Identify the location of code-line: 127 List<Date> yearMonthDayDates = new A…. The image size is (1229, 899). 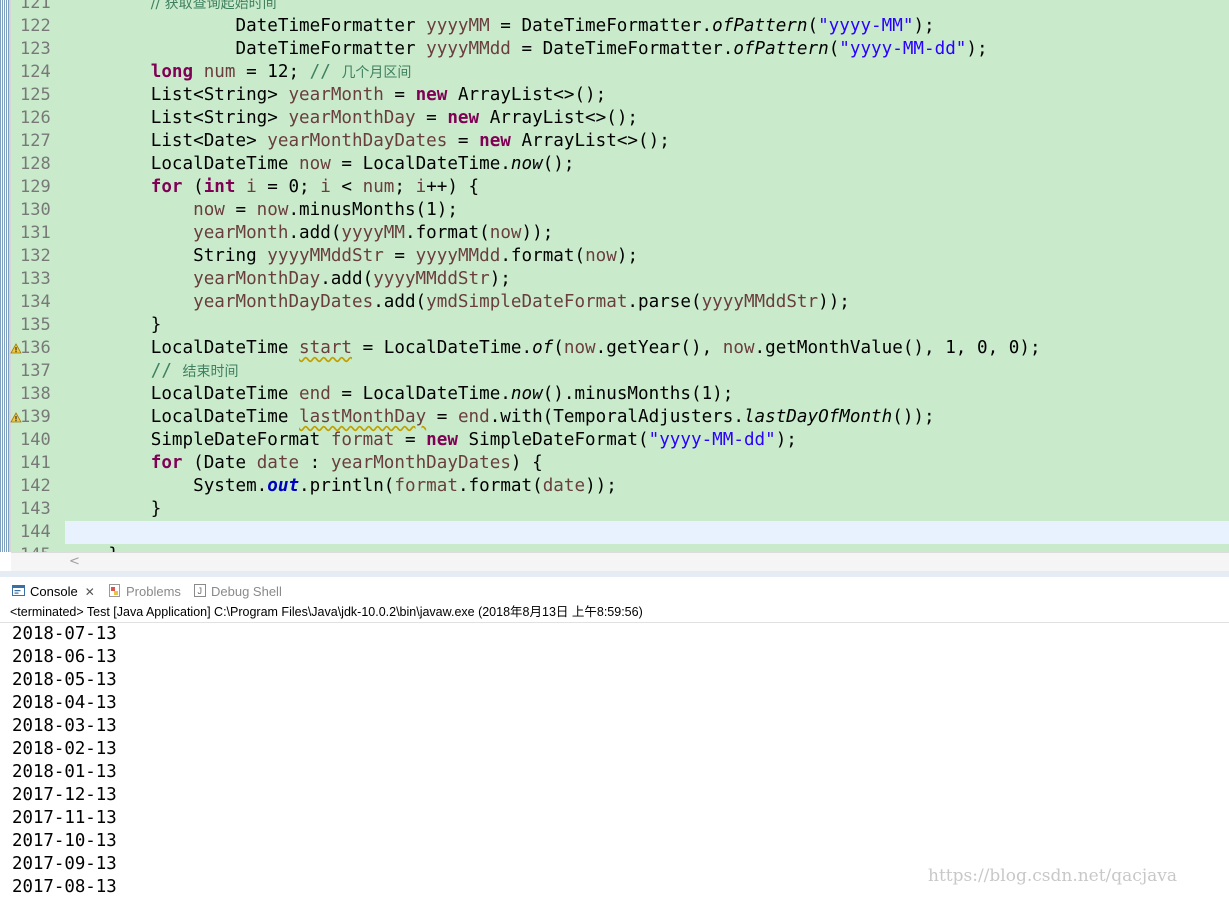
(614, 141).